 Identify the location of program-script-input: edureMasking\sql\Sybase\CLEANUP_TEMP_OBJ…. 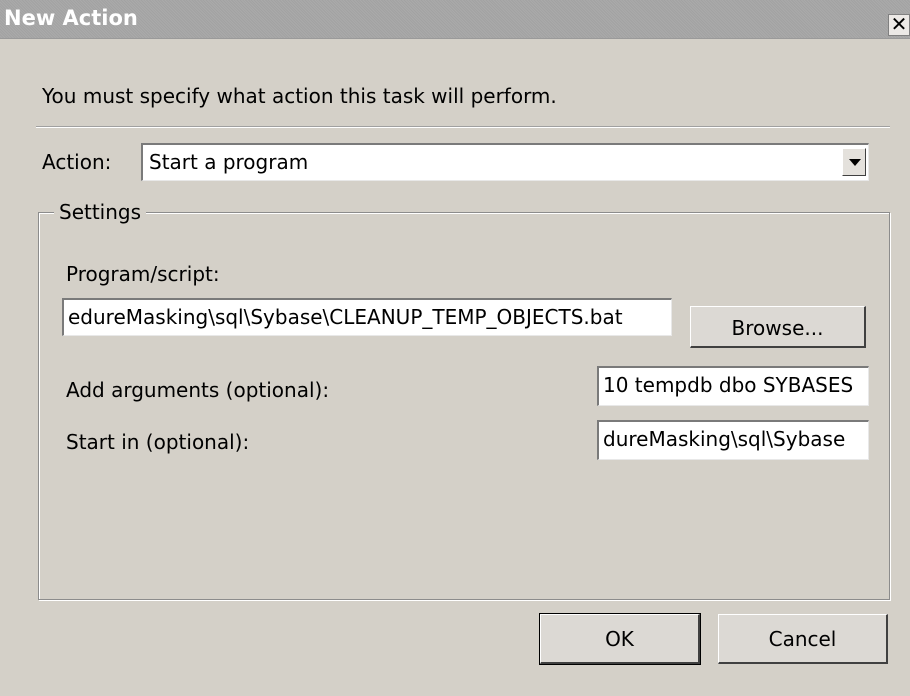
(367, 317).